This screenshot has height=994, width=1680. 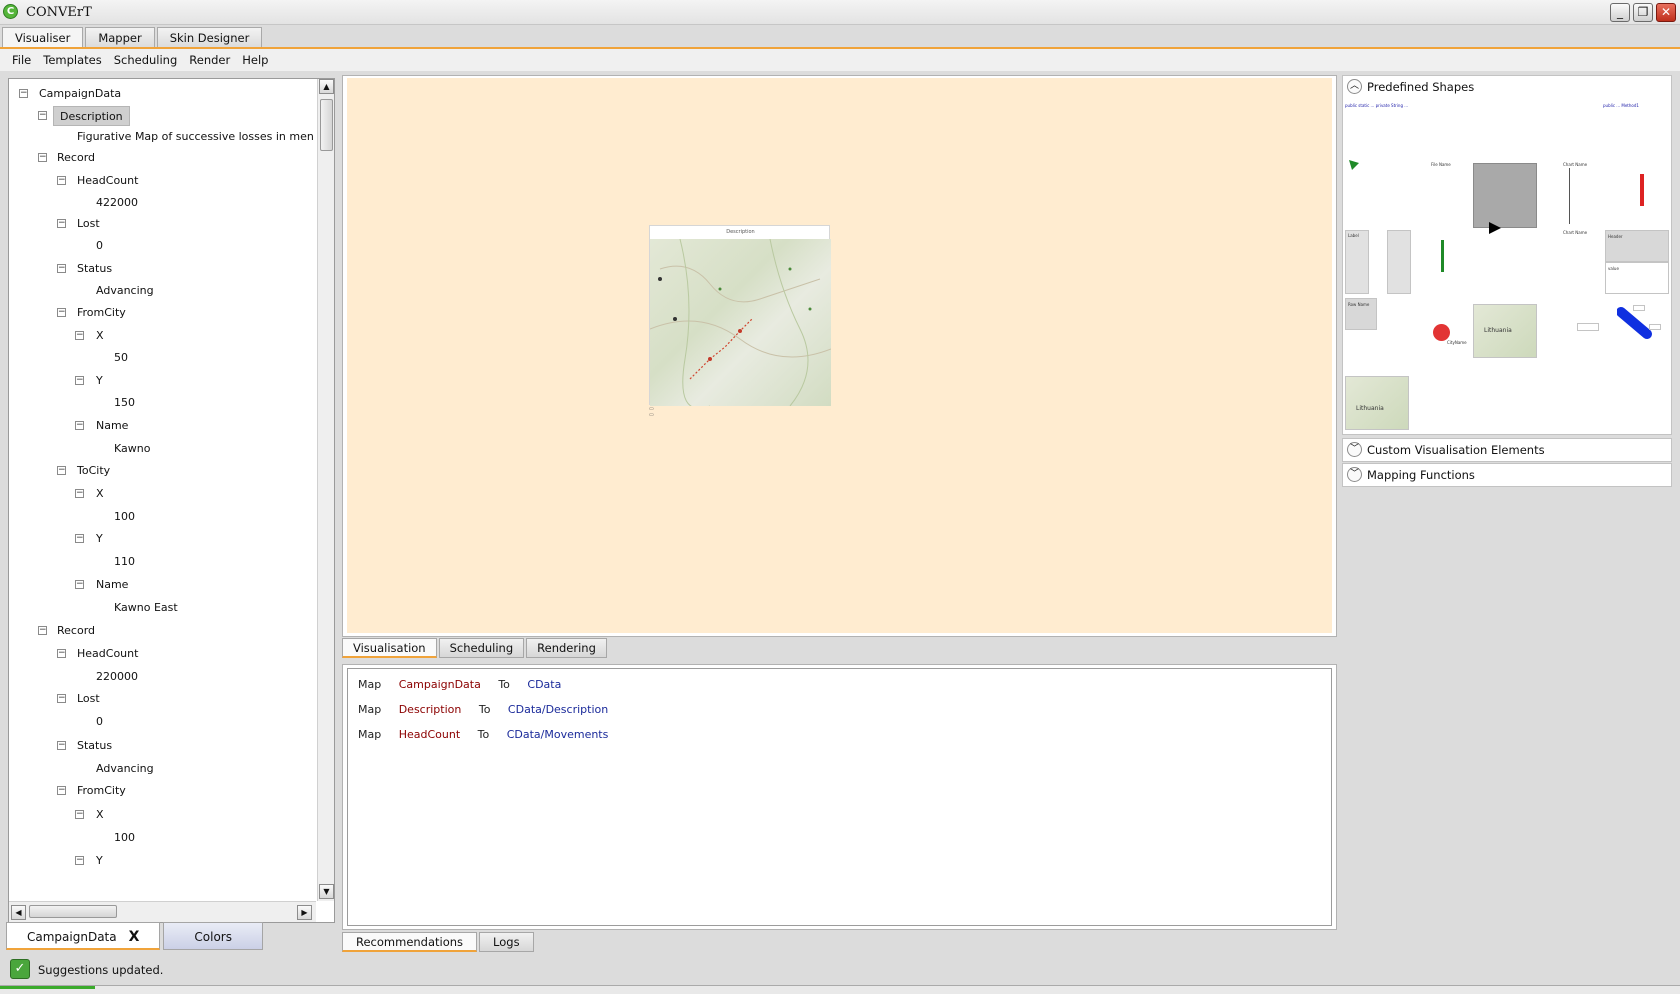 What do you see at coordinates (483, 709) in the screenshot?
I see `mapping-row: Map Description To CData/Description` at bounding box center [483, 709].